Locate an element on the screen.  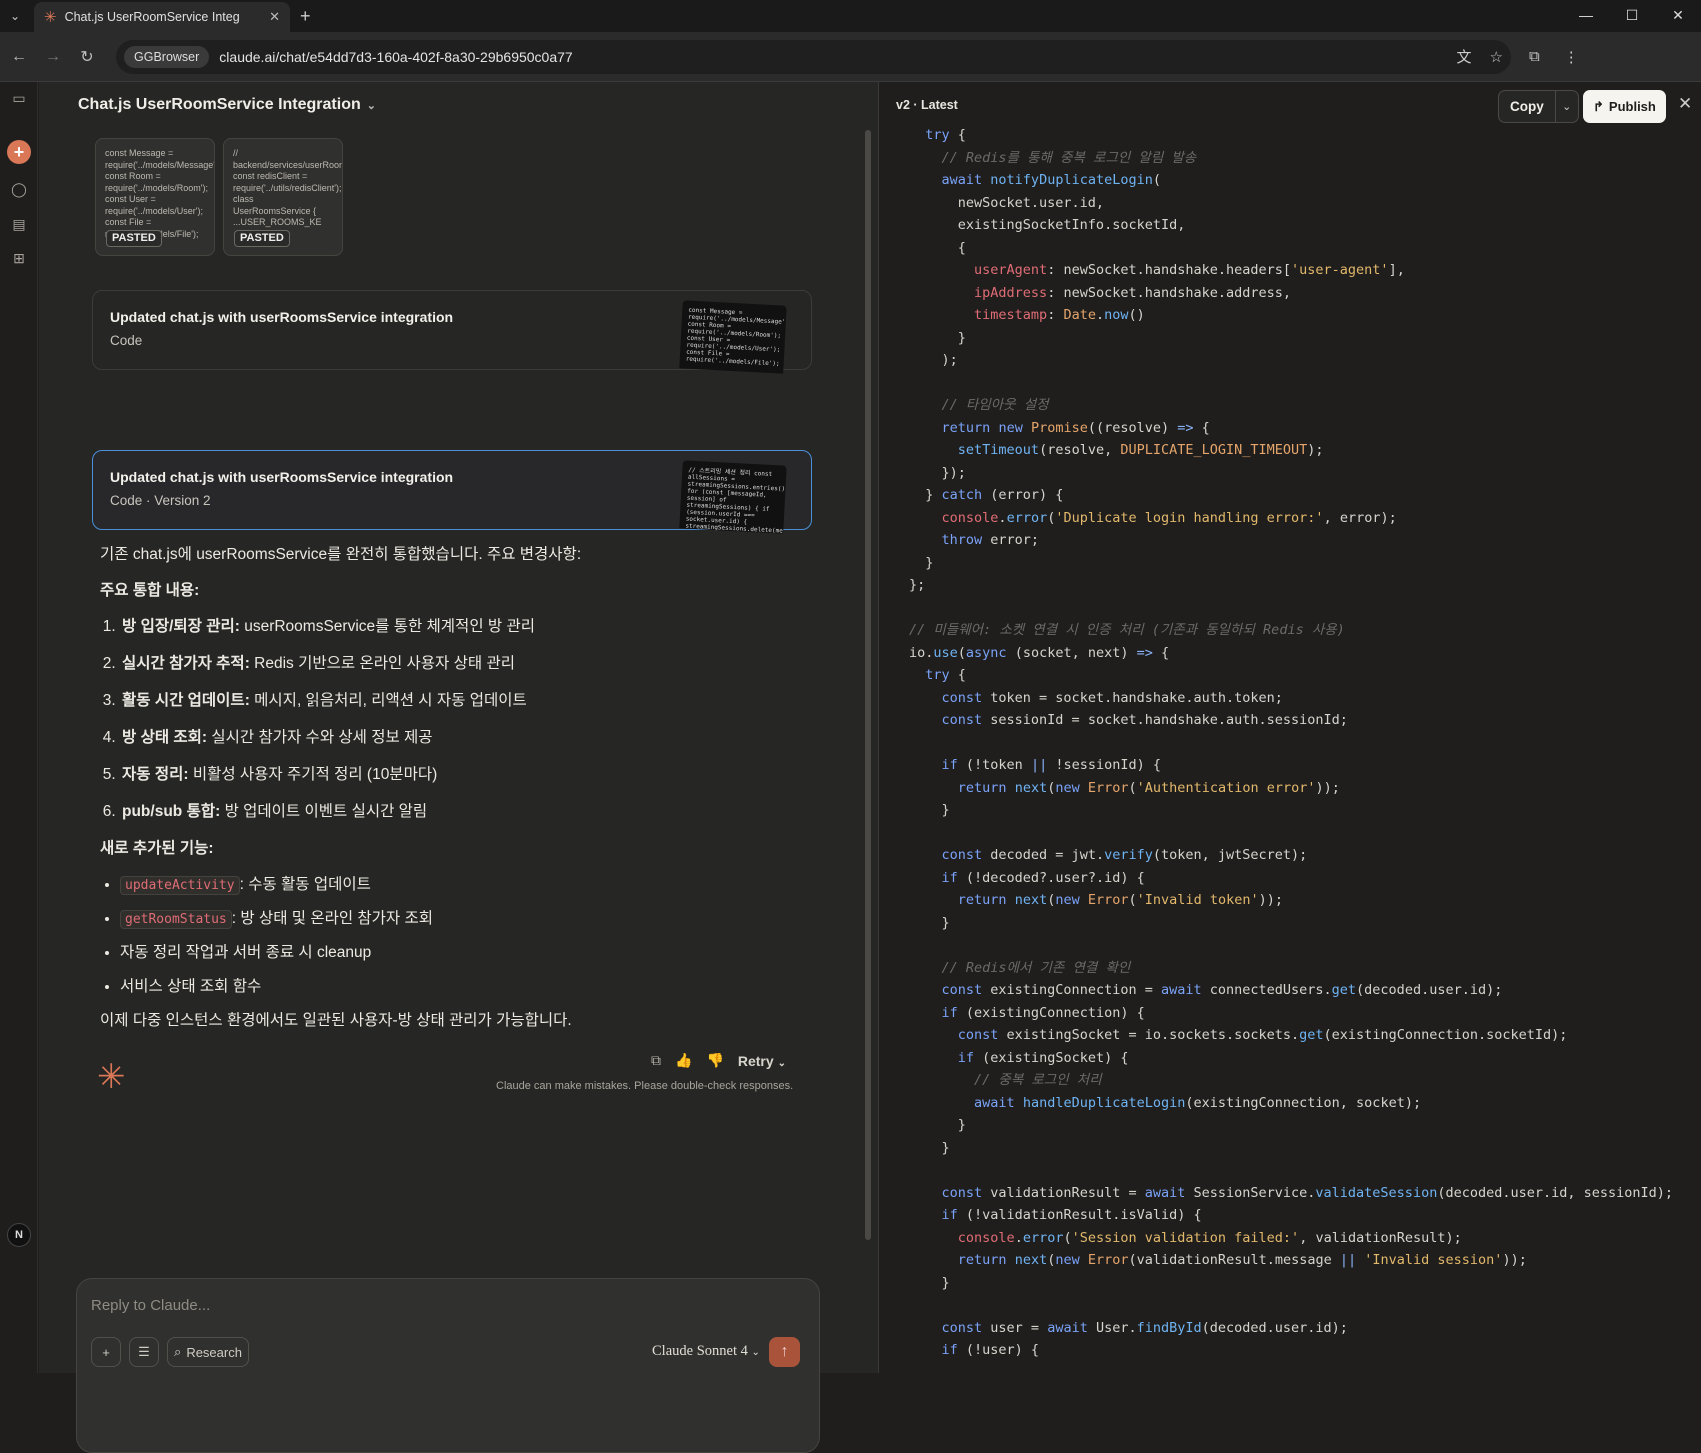
close-icon: ✕ is located at coordinates (1685, 104).